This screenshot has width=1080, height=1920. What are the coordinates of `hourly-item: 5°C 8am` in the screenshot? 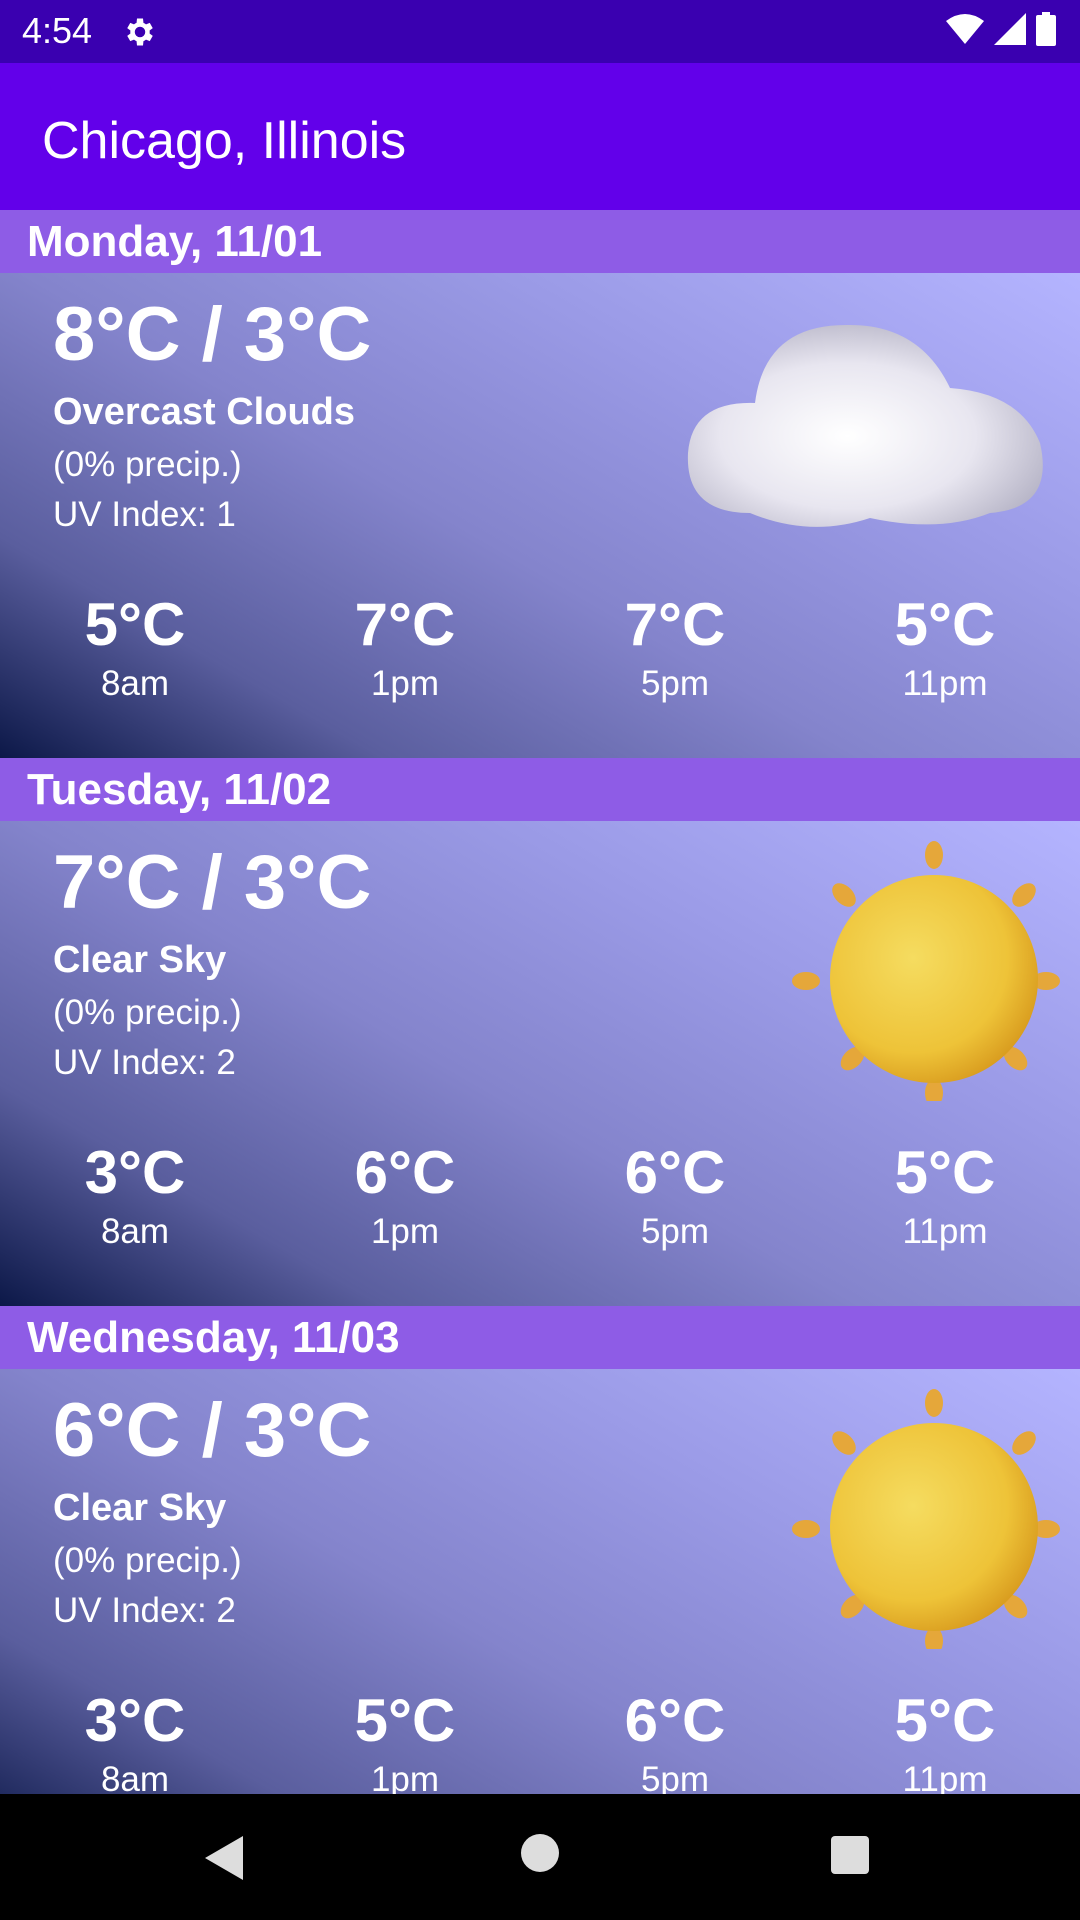 It's located at (135, 652).